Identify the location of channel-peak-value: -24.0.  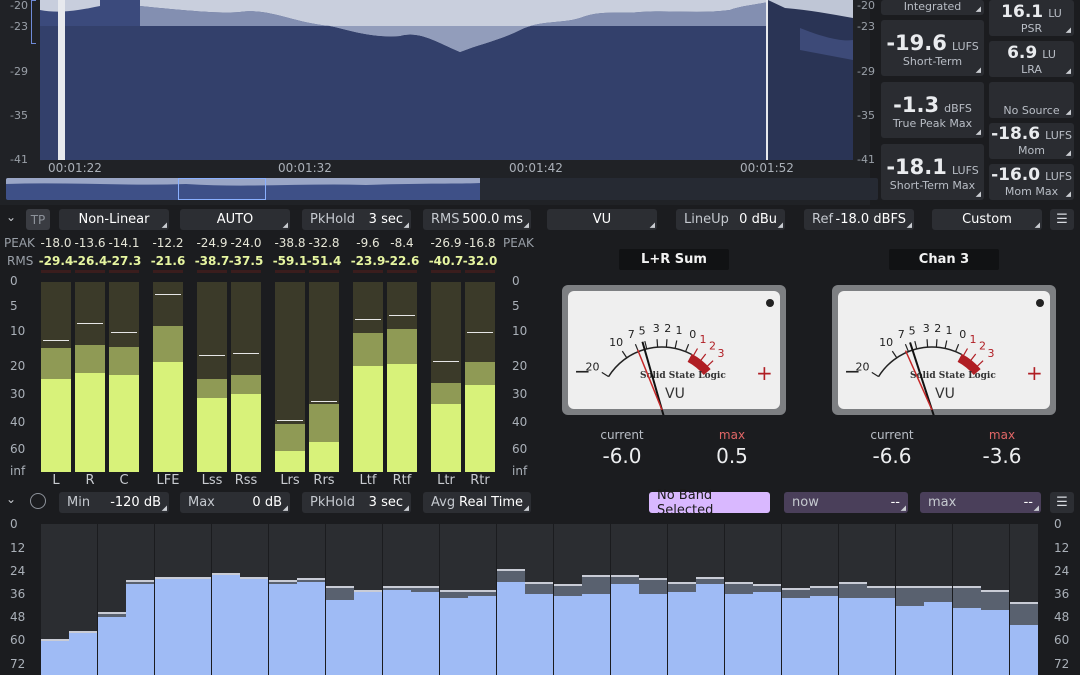
(246, 243).